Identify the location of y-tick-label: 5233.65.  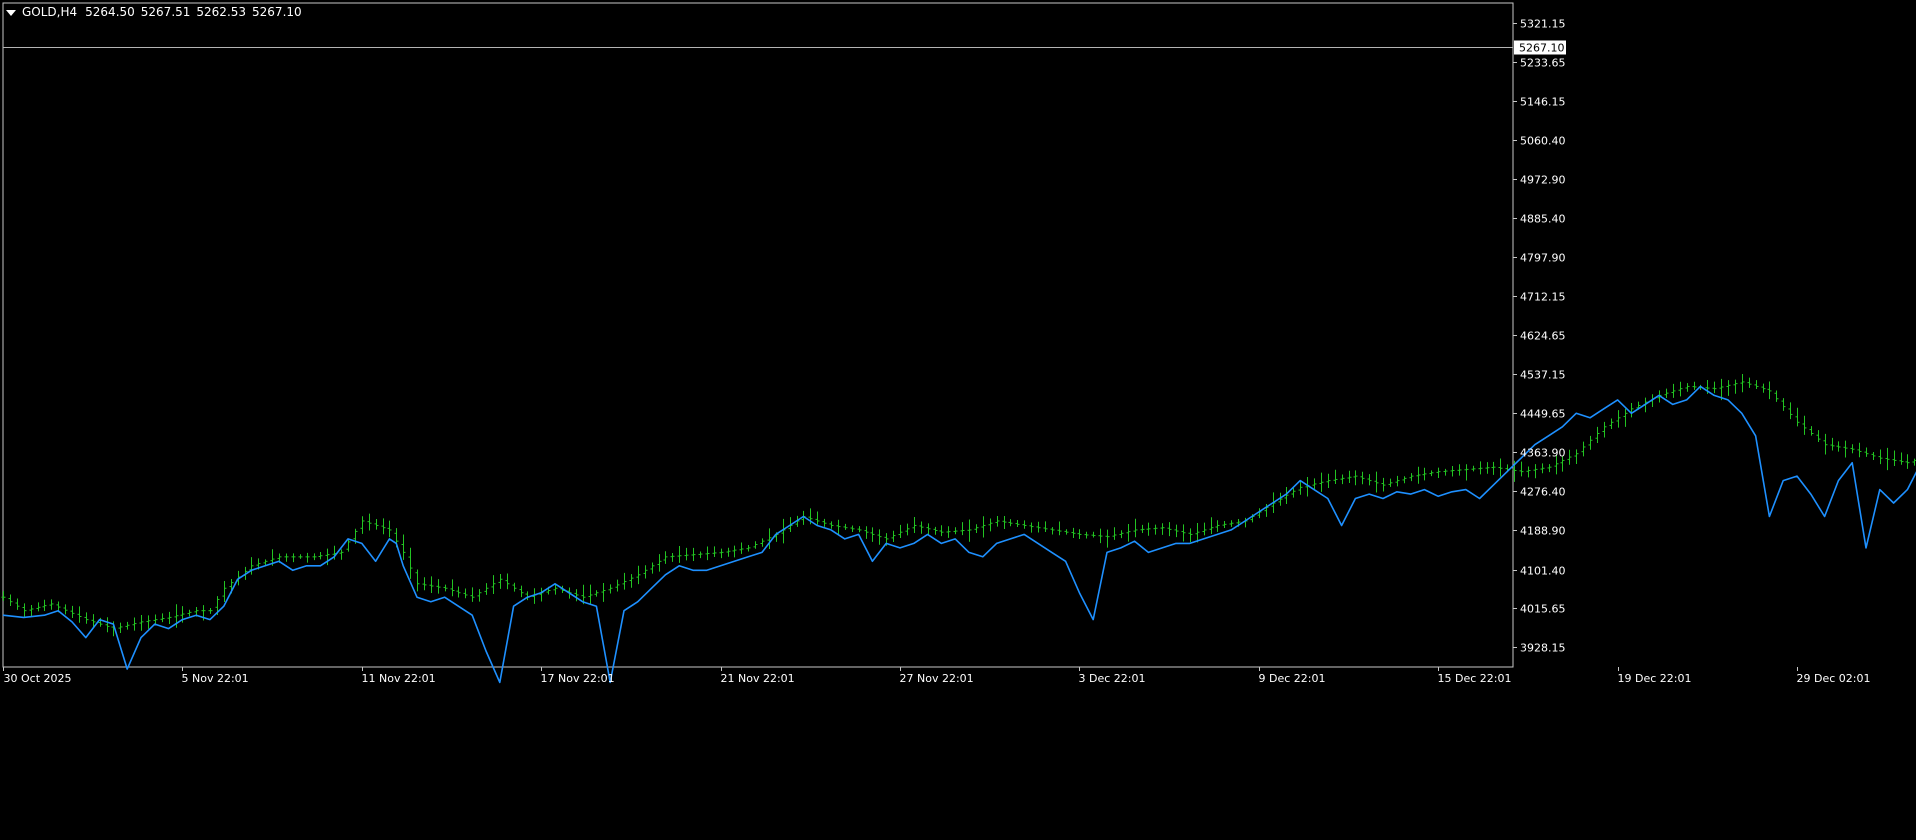
(1543, 63).